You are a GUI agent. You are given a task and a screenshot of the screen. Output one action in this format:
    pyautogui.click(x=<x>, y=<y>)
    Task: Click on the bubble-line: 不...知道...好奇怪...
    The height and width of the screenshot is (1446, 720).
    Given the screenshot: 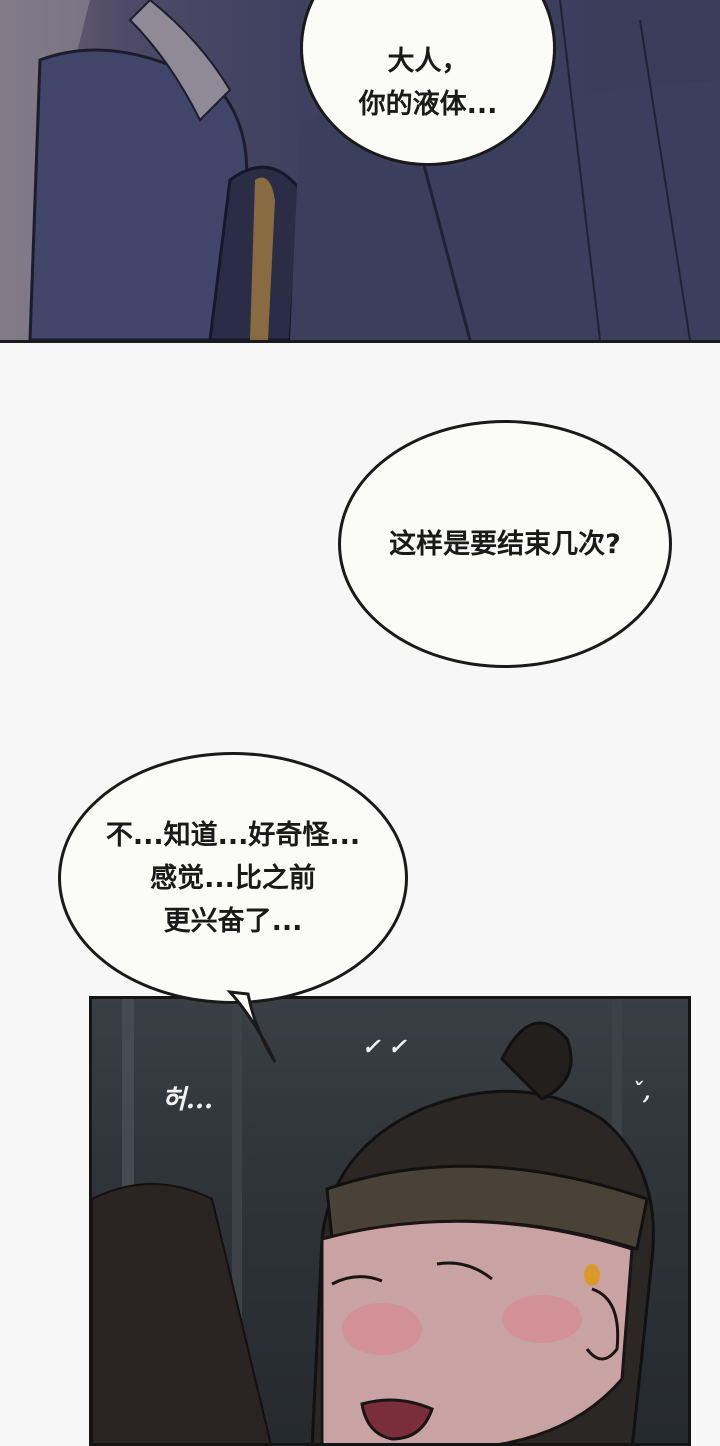 What is the action you would take?
    pyautogui.click(x=233, y=835)
    